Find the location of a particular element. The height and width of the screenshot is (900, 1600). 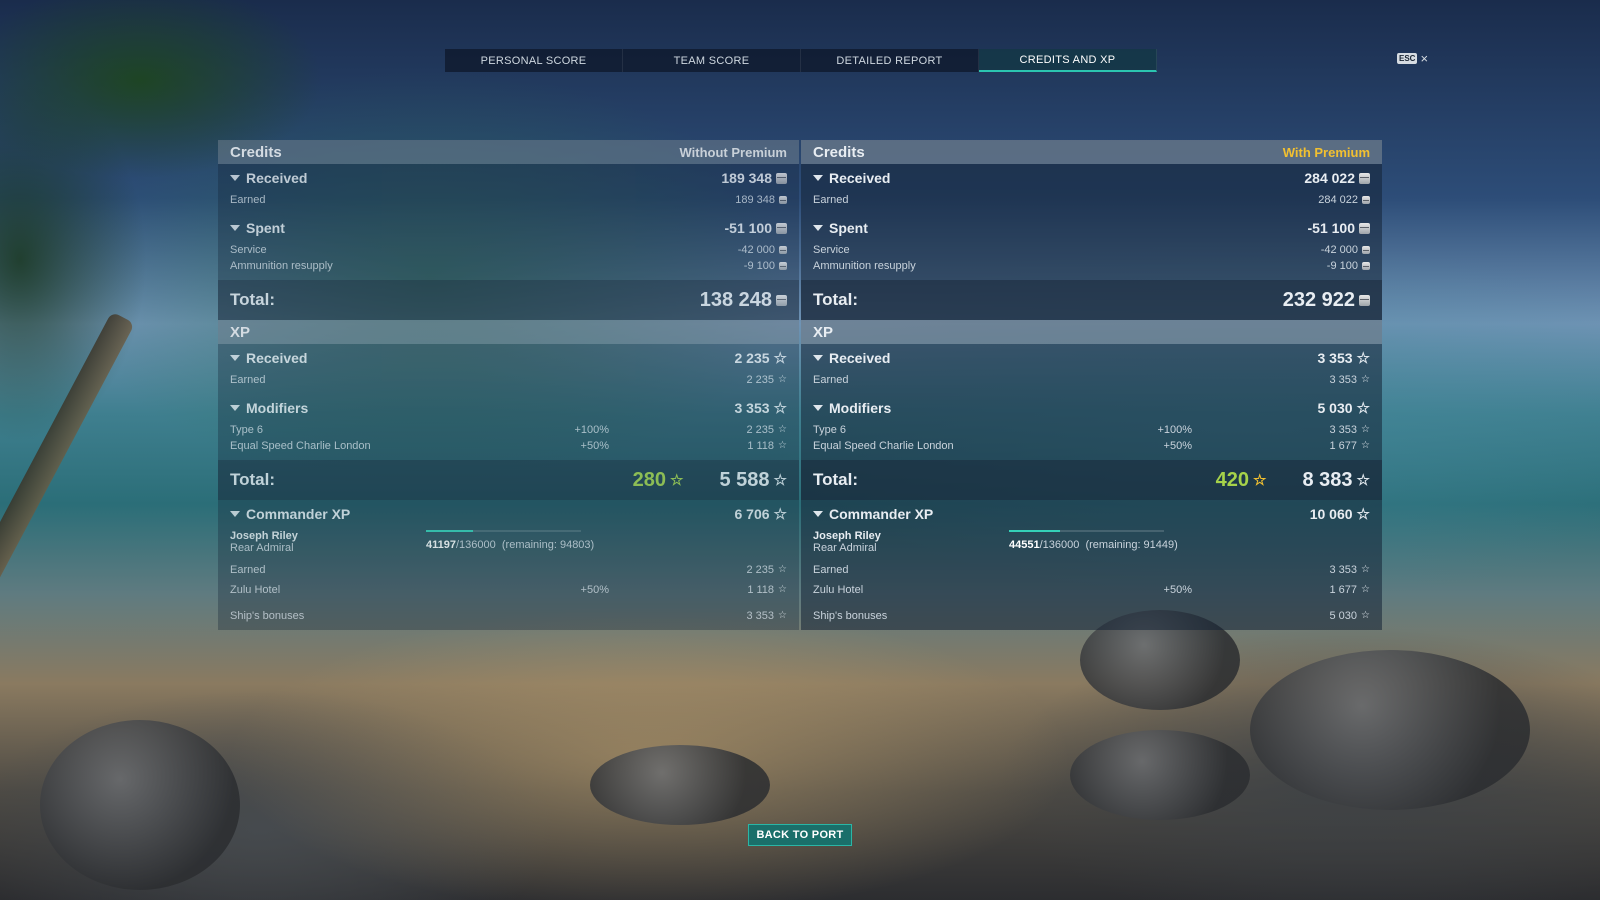

commander-progress-bar is located at coordinates (503, 531).